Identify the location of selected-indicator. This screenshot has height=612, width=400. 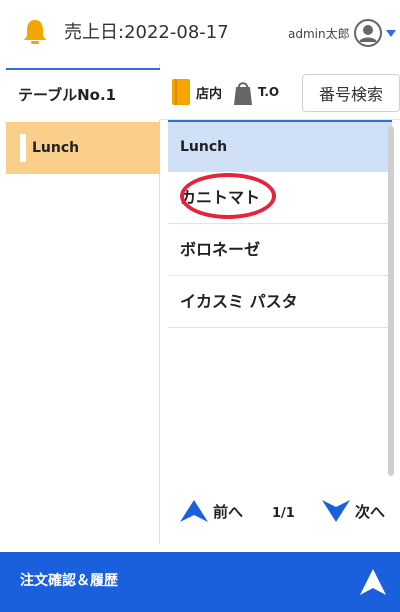
(23, 148).